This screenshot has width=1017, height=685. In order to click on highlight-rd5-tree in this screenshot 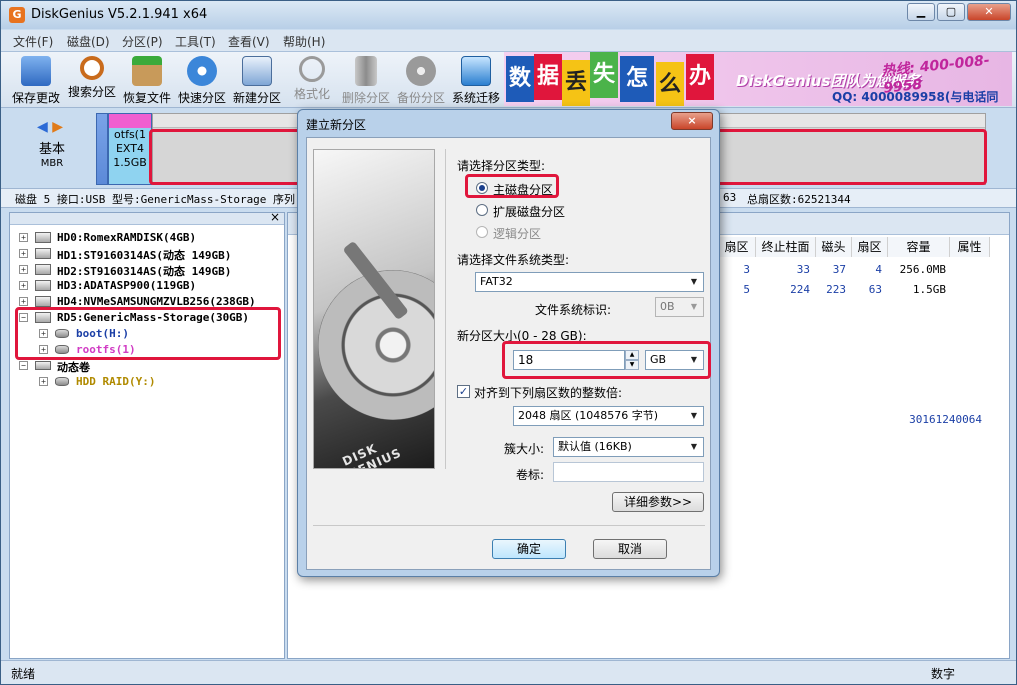, I will do `click(148, 333)`.